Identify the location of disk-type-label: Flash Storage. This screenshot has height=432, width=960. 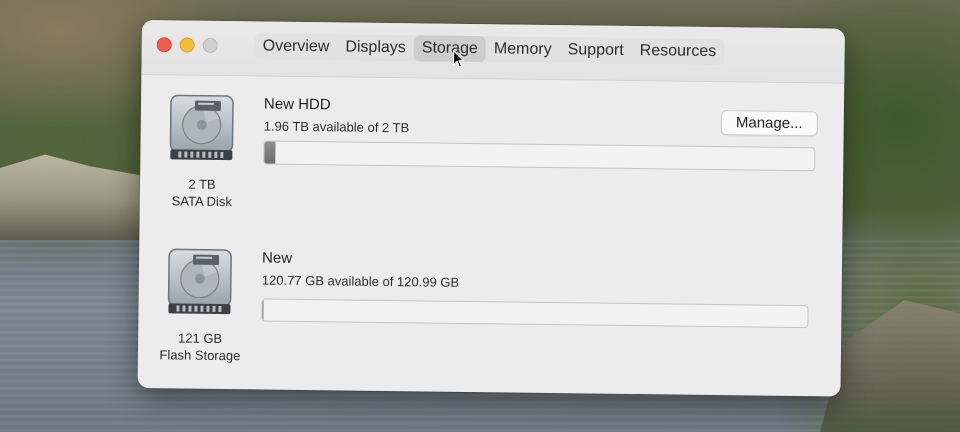
(200, 355).